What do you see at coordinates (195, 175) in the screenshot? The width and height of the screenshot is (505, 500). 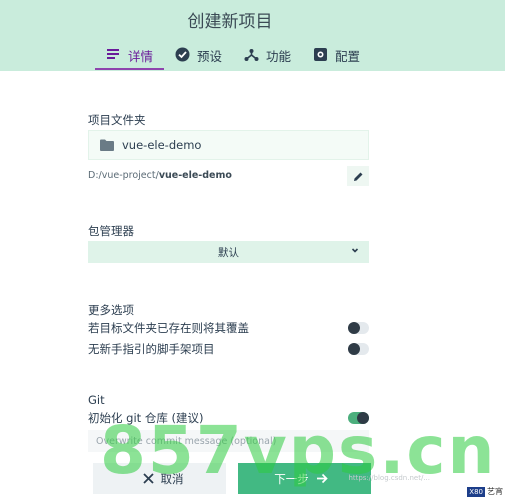 I see `folder-path-name: vue-ele-demo` at bounding box center [195, 175].